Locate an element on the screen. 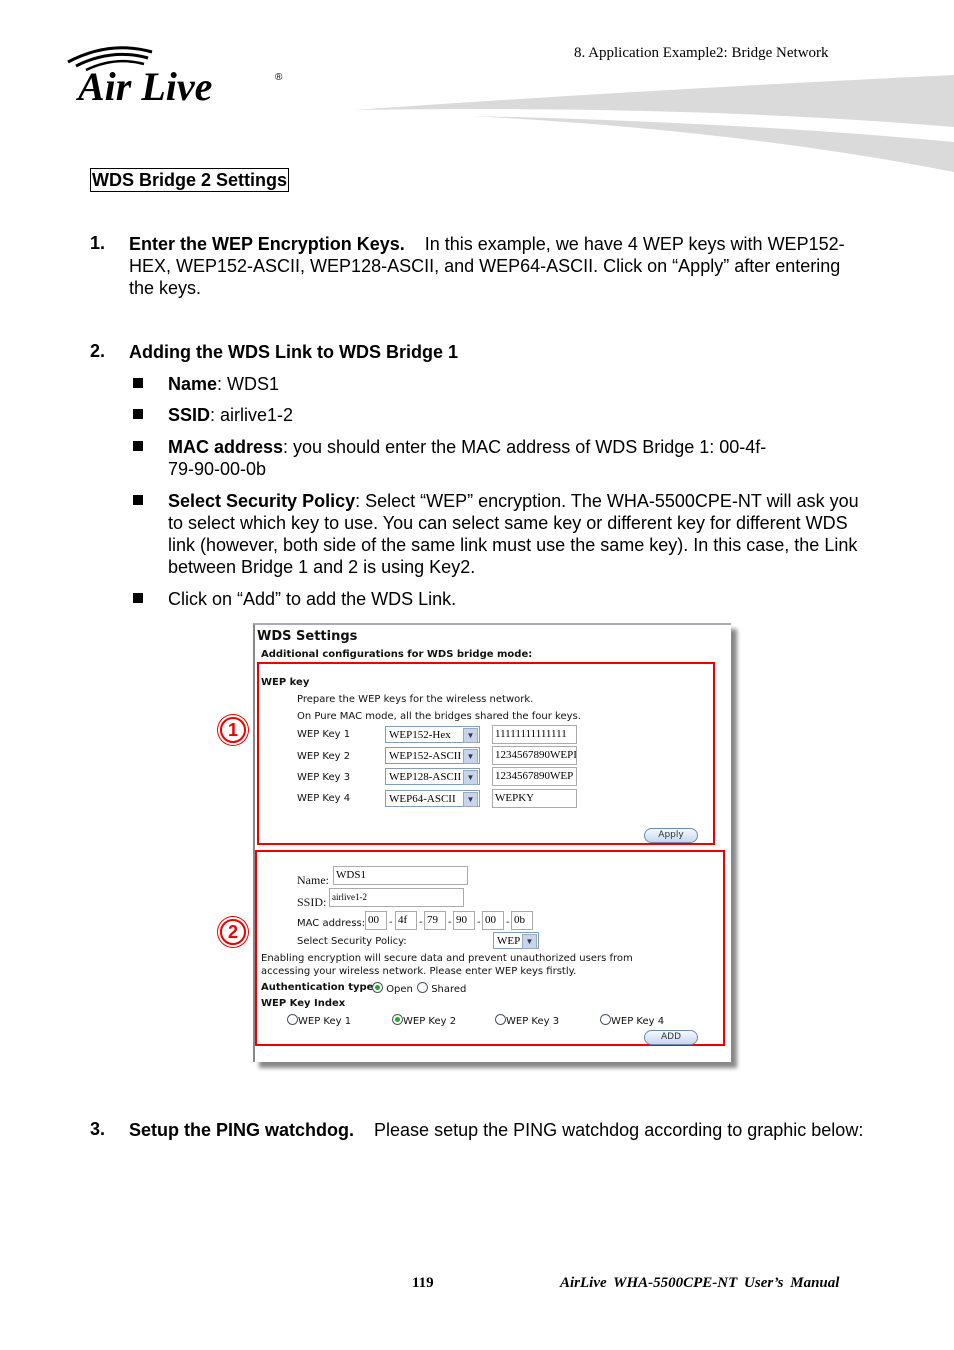 This screenshot has width=954, height=1350. bullet-name: Name: WDS1 is located at coordinates (518, 384).